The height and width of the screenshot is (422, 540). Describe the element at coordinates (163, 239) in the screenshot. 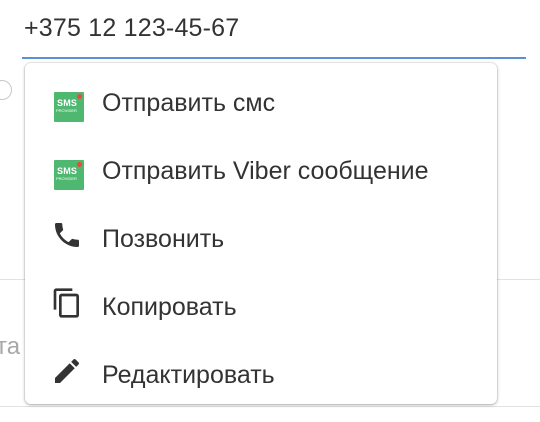

I see `menu-item-label: Позвонить` at that location.